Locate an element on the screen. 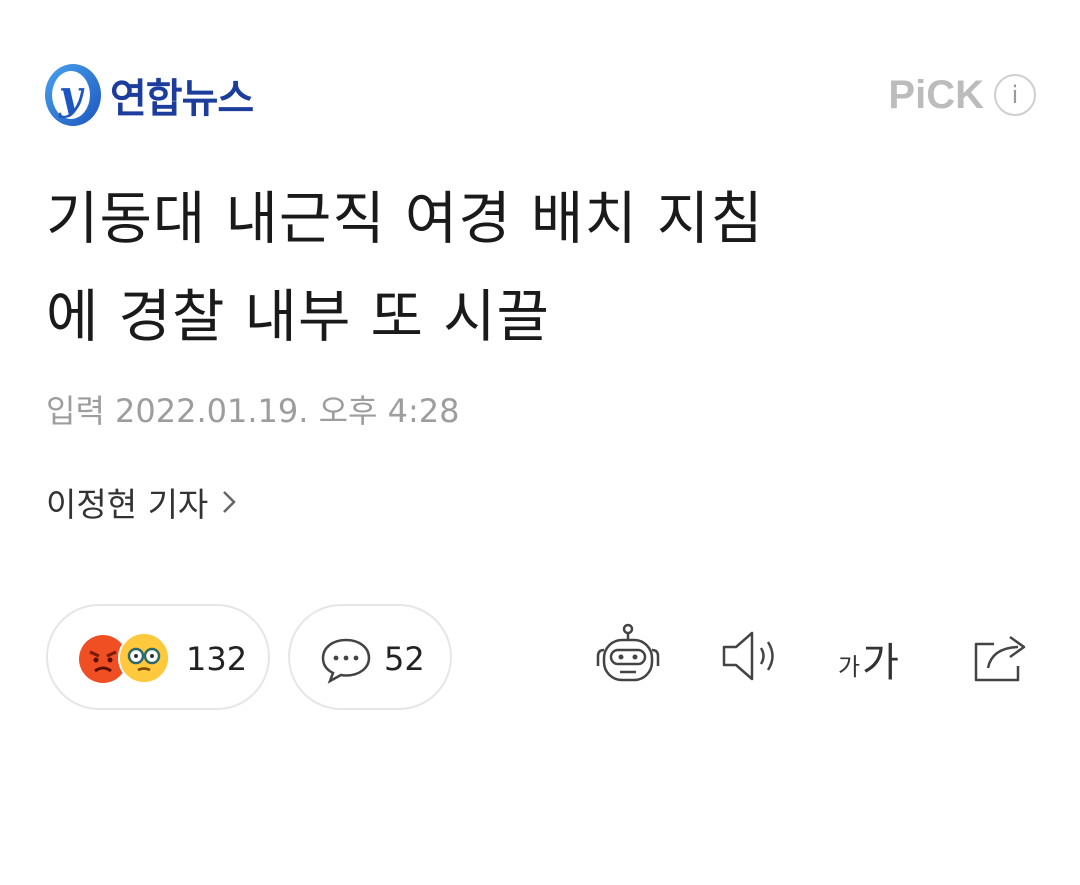  reporter-link: 이정현 기자 is located at coordinates (141, 502).